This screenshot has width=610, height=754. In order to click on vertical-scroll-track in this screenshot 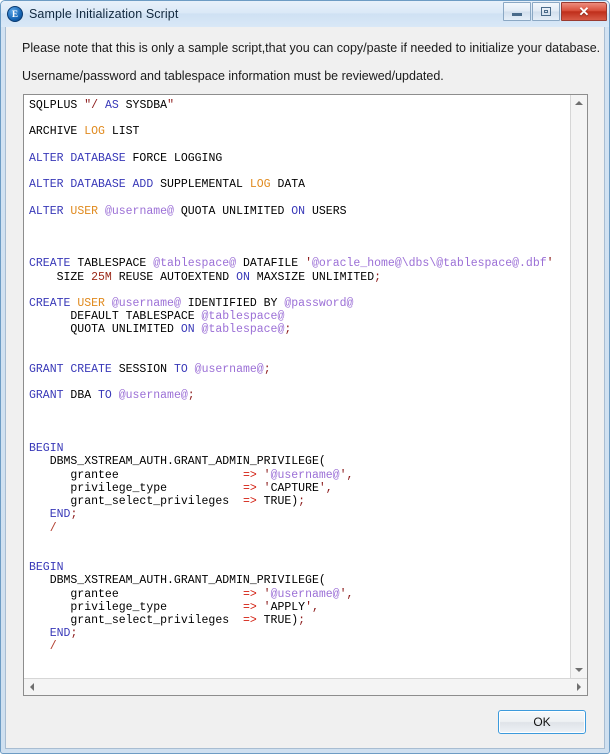, I will do `click(579, 386)`.